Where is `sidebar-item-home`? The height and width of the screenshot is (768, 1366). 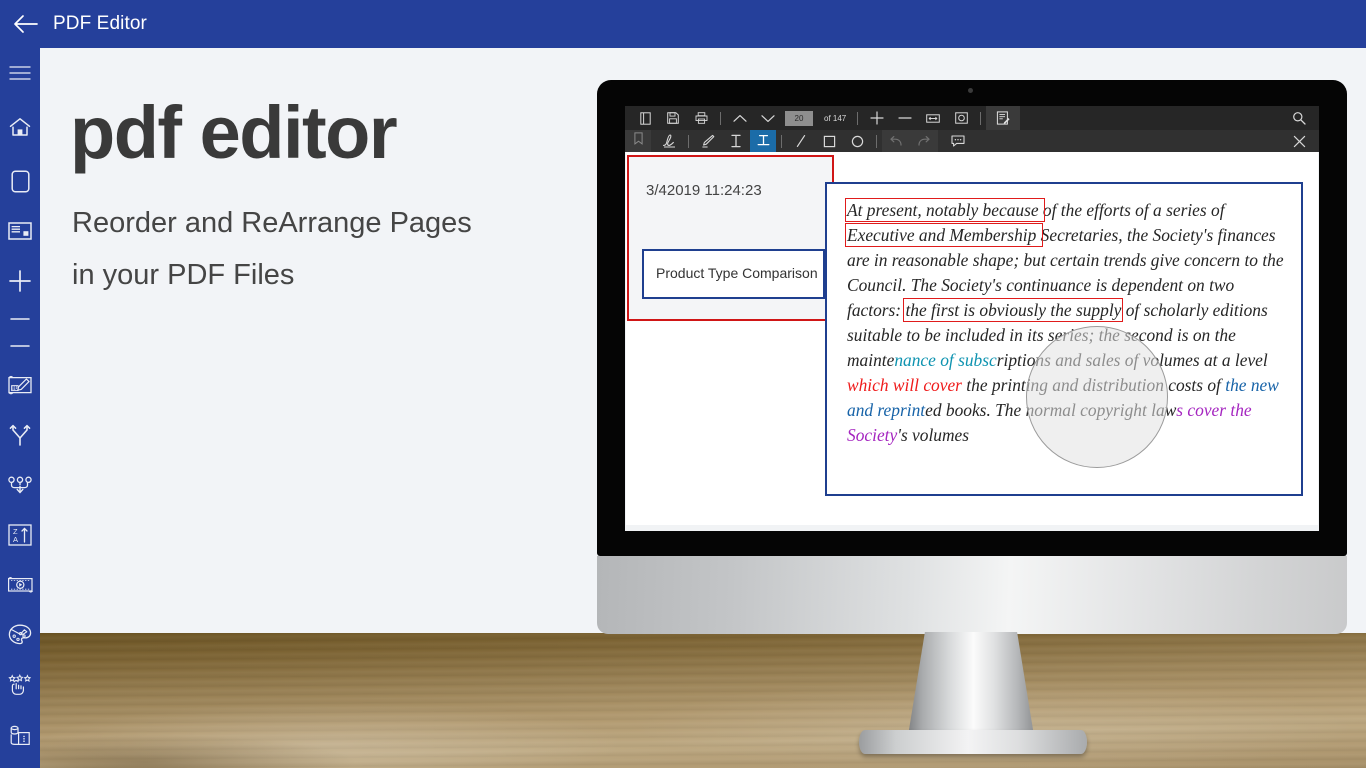
sidebar-item-home is located at coordinates (20, 127).